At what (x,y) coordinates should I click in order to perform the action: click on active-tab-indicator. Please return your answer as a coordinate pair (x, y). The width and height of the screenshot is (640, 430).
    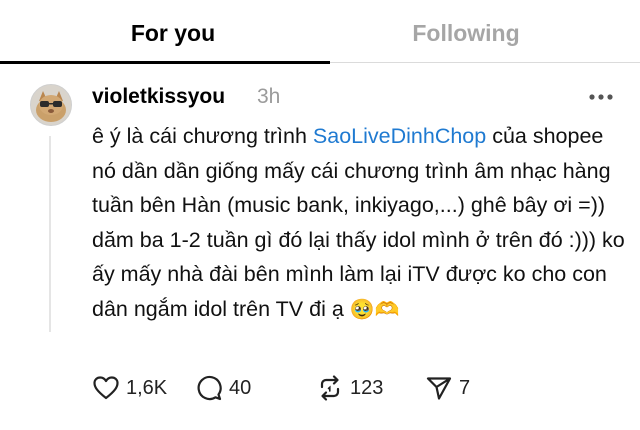
    Looking at the image, I should click on (165, 62).